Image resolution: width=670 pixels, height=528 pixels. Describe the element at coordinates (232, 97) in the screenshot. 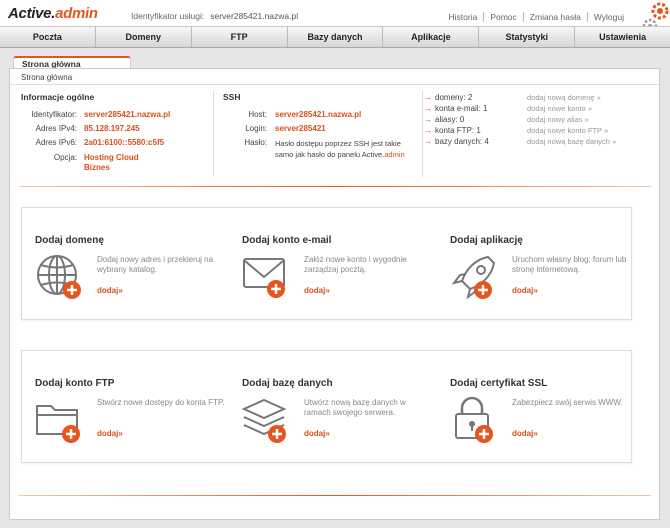

I see `ssh-title: SSH` at that location.